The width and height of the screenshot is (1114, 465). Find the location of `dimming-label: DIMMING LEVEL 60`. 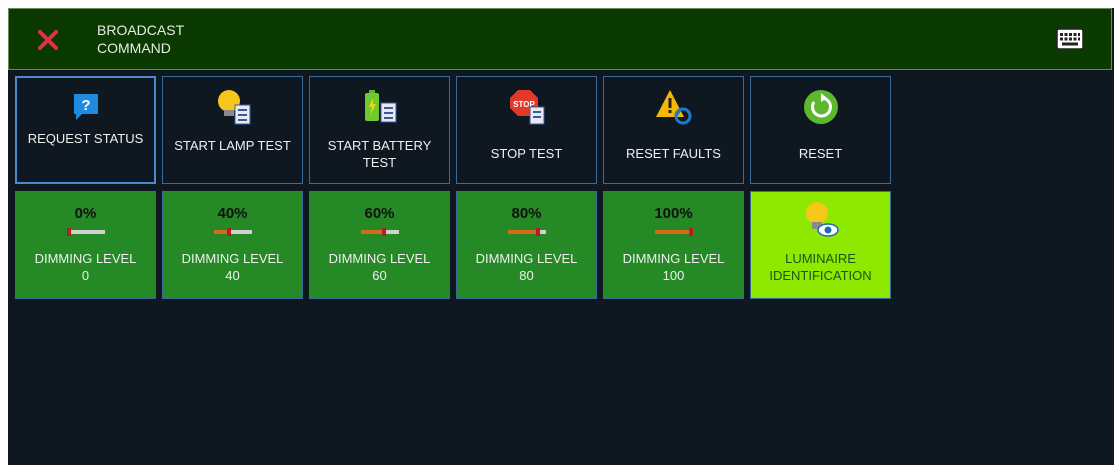

dimming-label: DIMMING LEVEL 60 is located at coordinates (379, 267).